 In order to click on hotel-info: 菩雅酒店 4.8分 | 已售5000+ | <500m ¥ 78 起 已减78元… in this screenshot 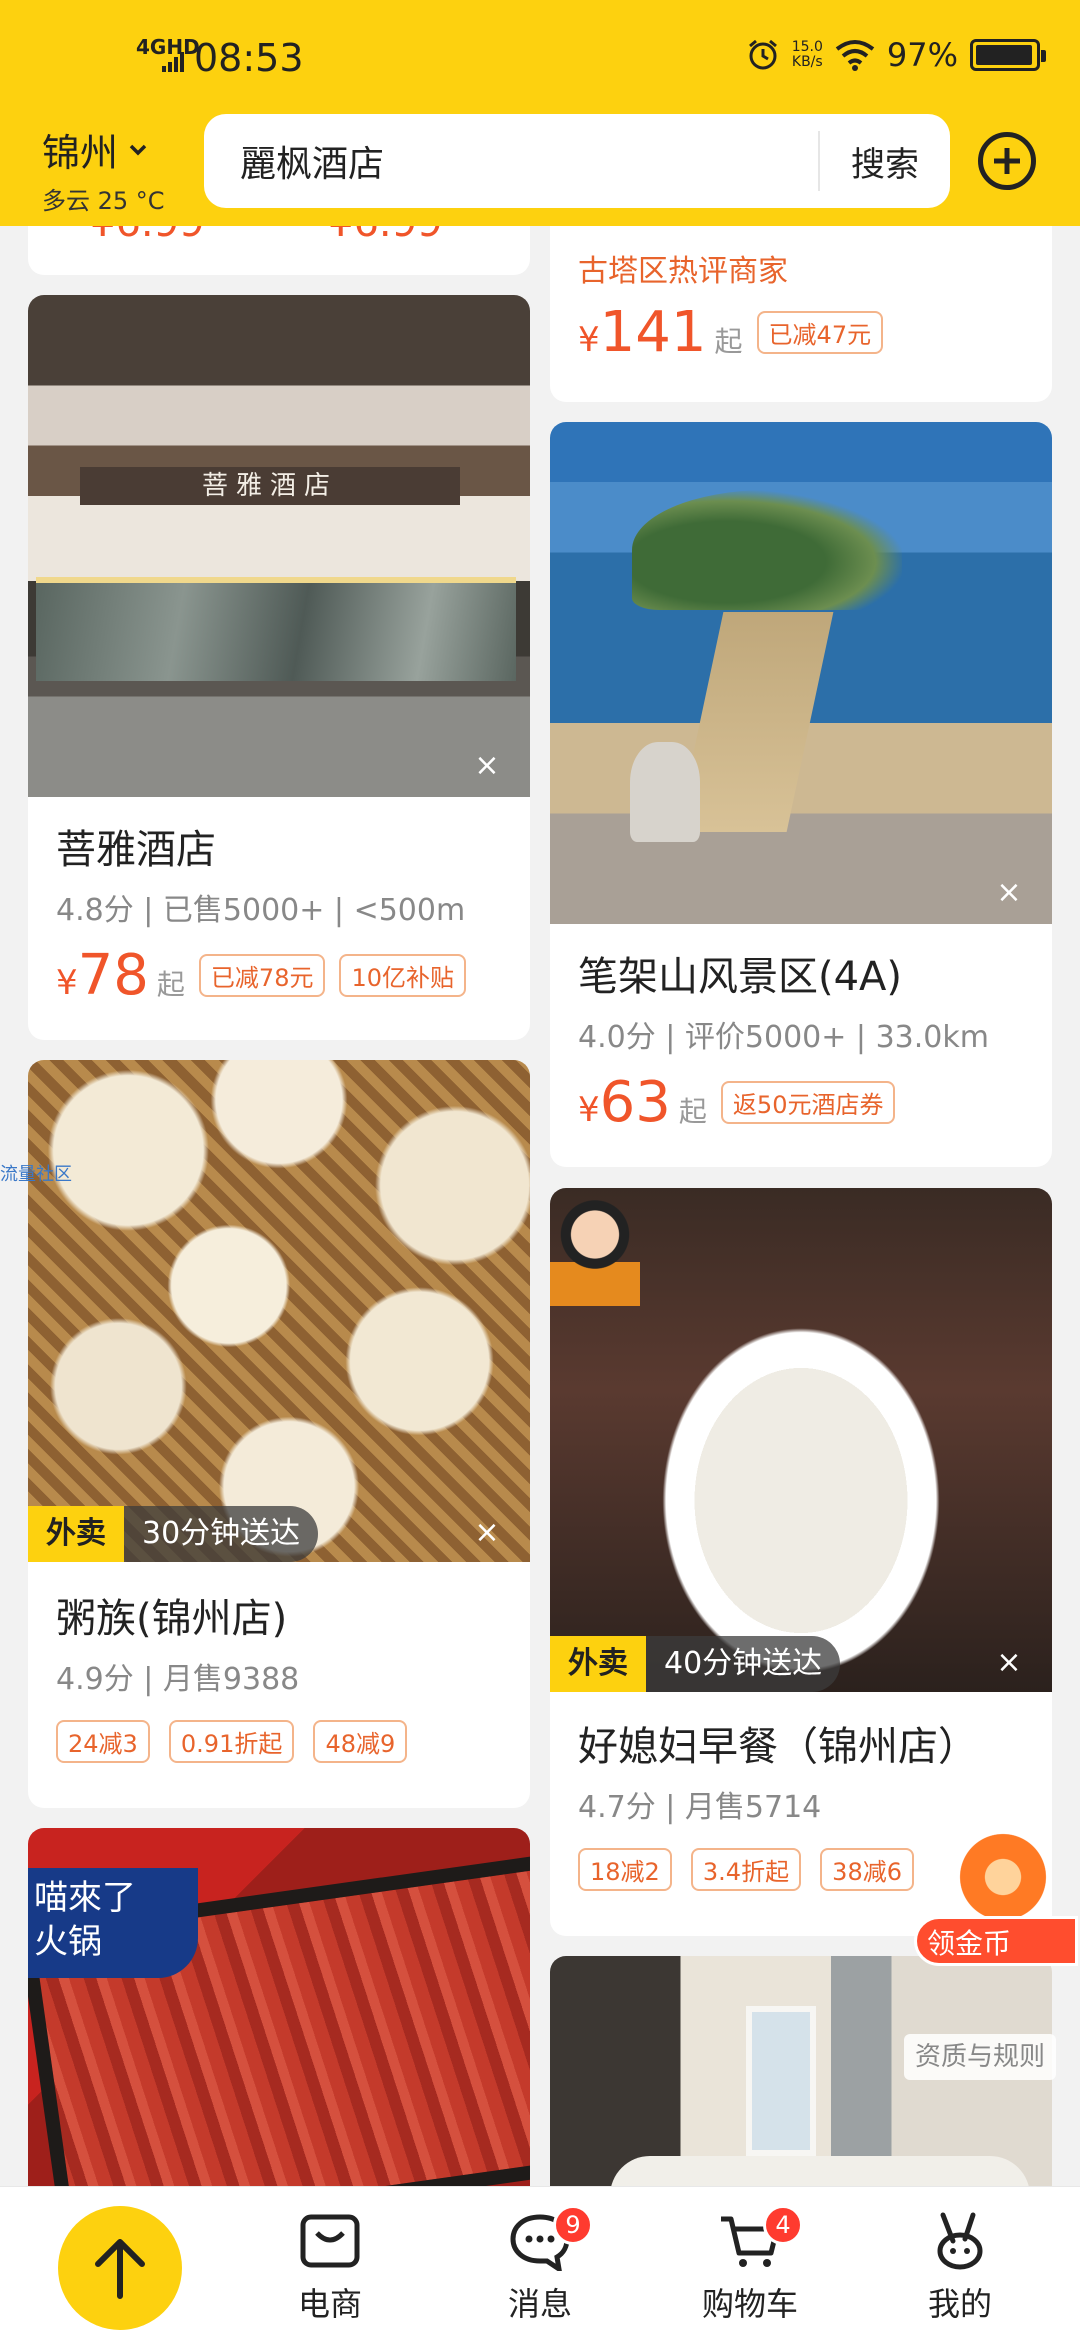, I will do `click(279, 912)`.